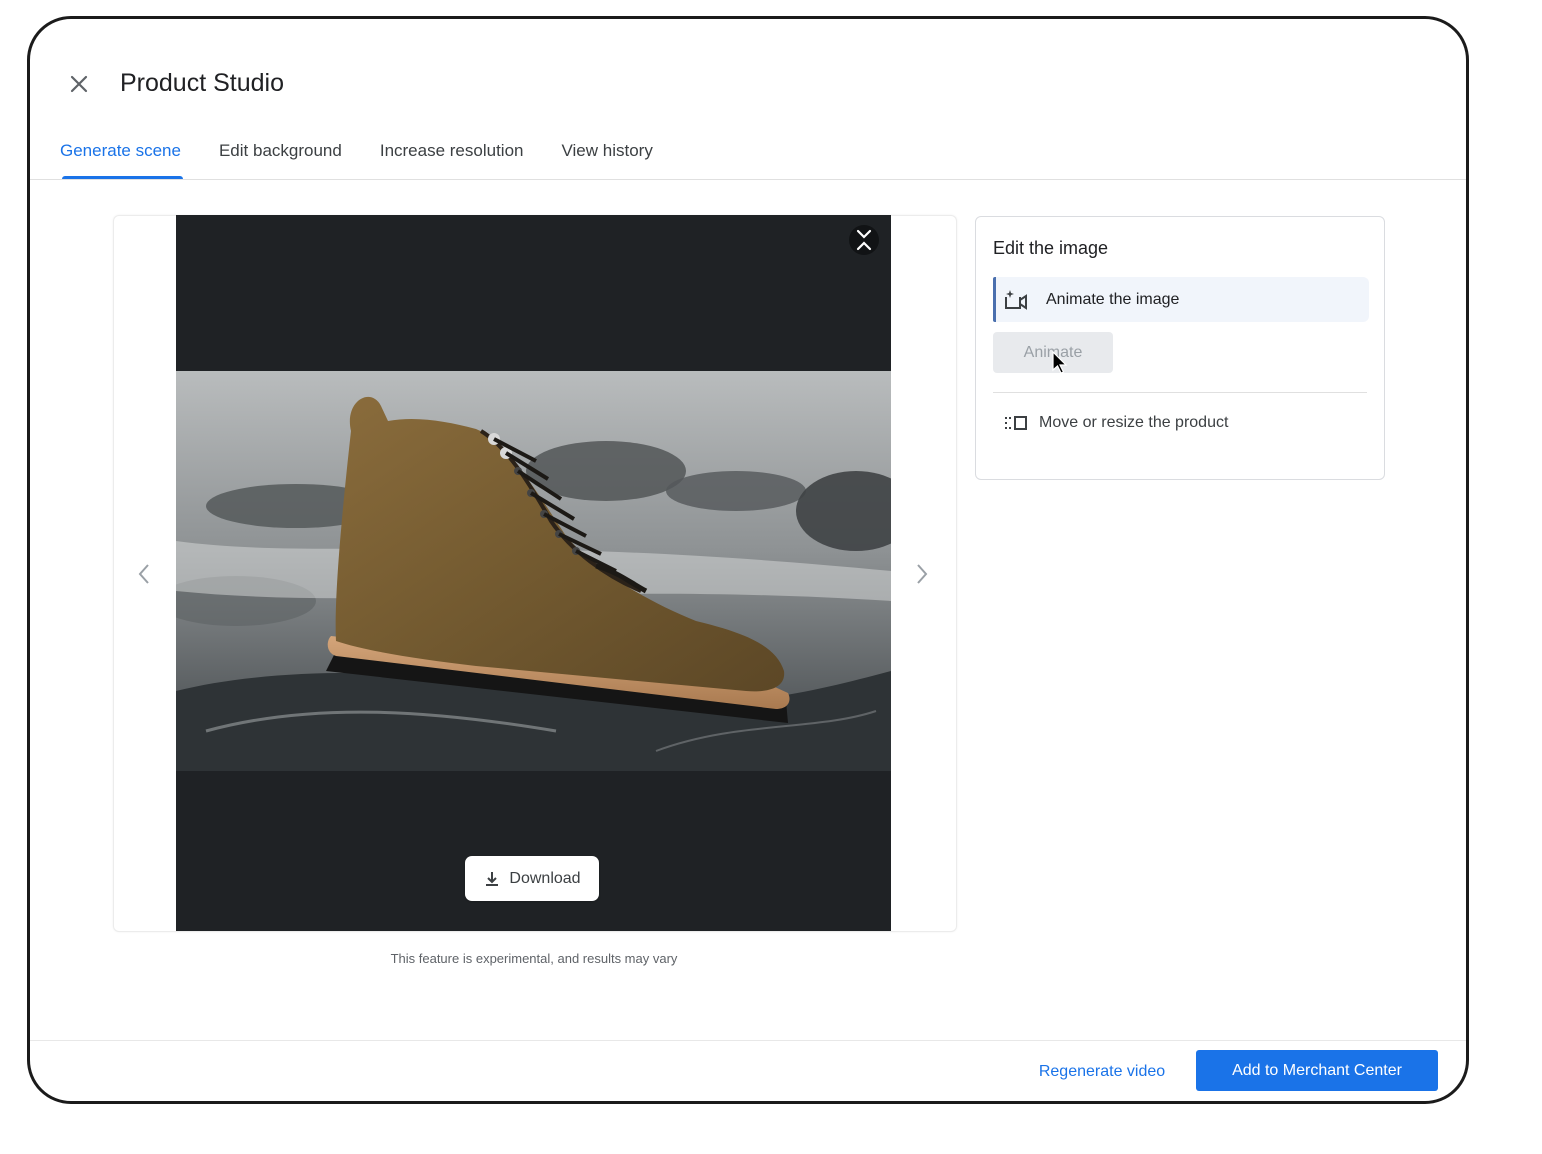  Describe the element at coordinates (202, 83) in the screenshot. I see `page-title: Product Studio` at that location.